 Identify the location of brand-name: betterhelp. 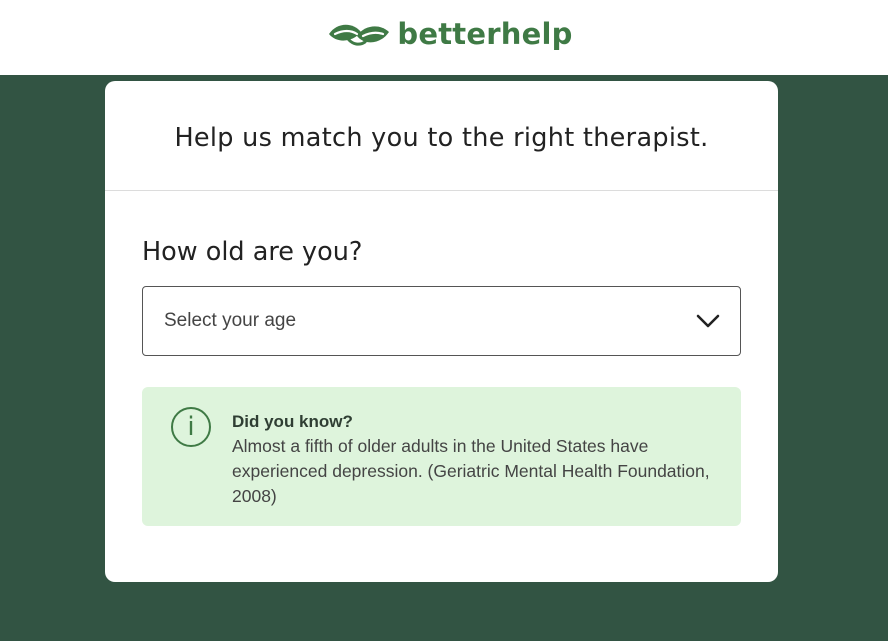
(485, 33).